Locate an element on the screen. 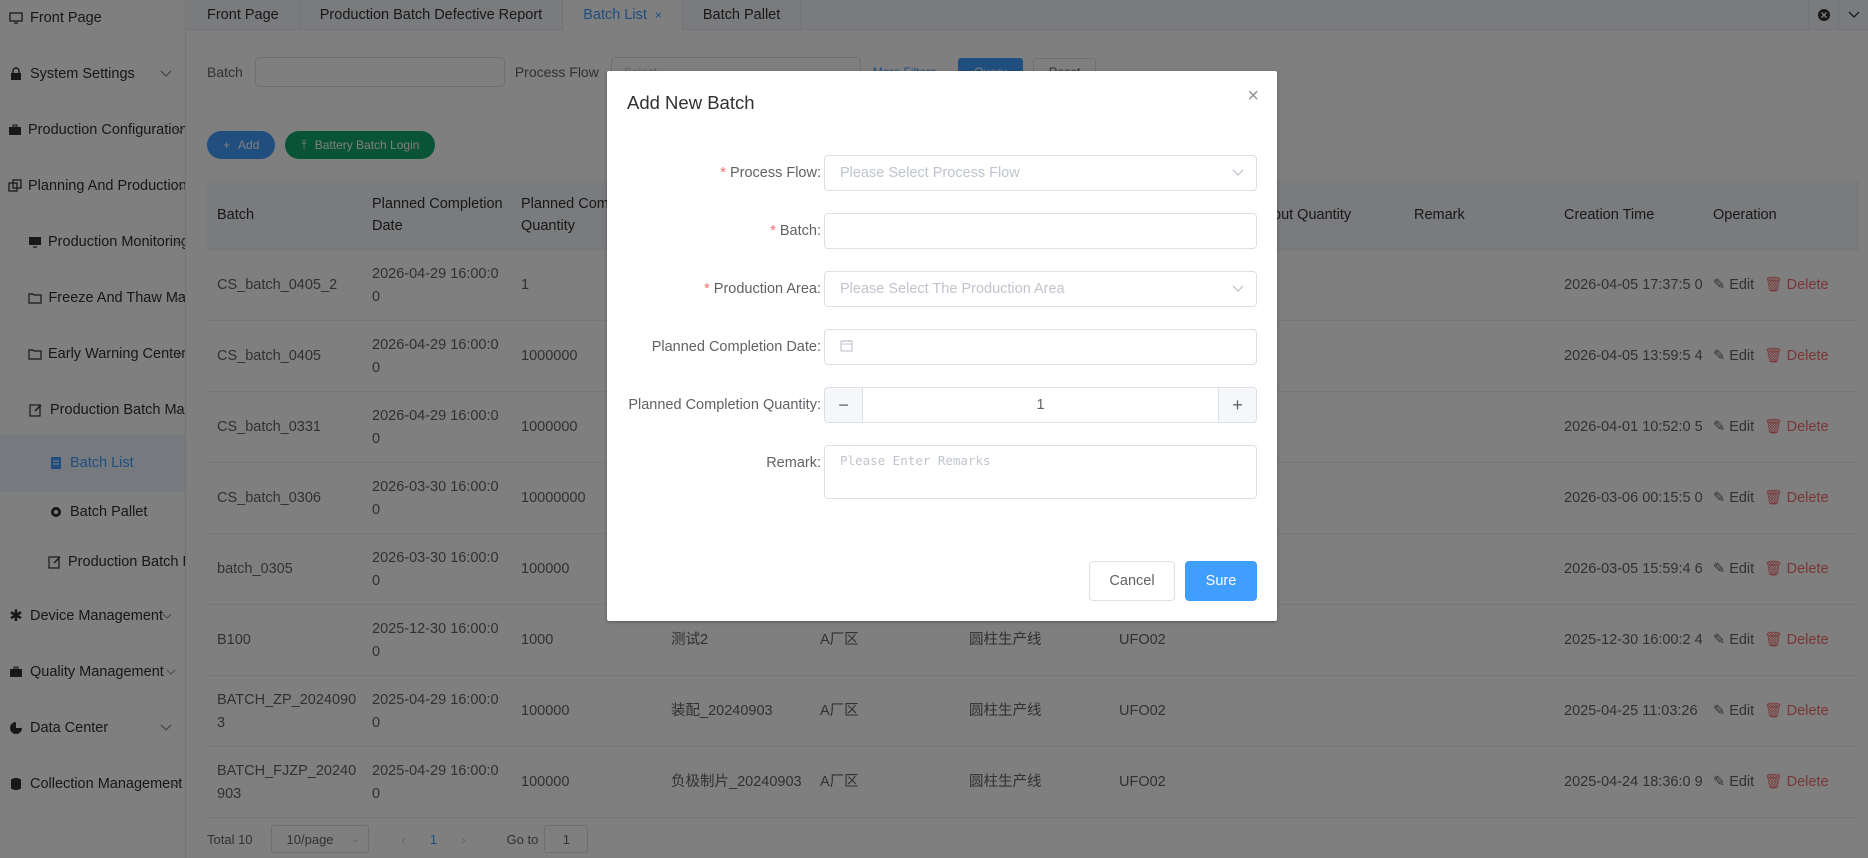 This screenshot has height=858, width=1868. remark-label: Remark: is located at coordinates (793, 463).